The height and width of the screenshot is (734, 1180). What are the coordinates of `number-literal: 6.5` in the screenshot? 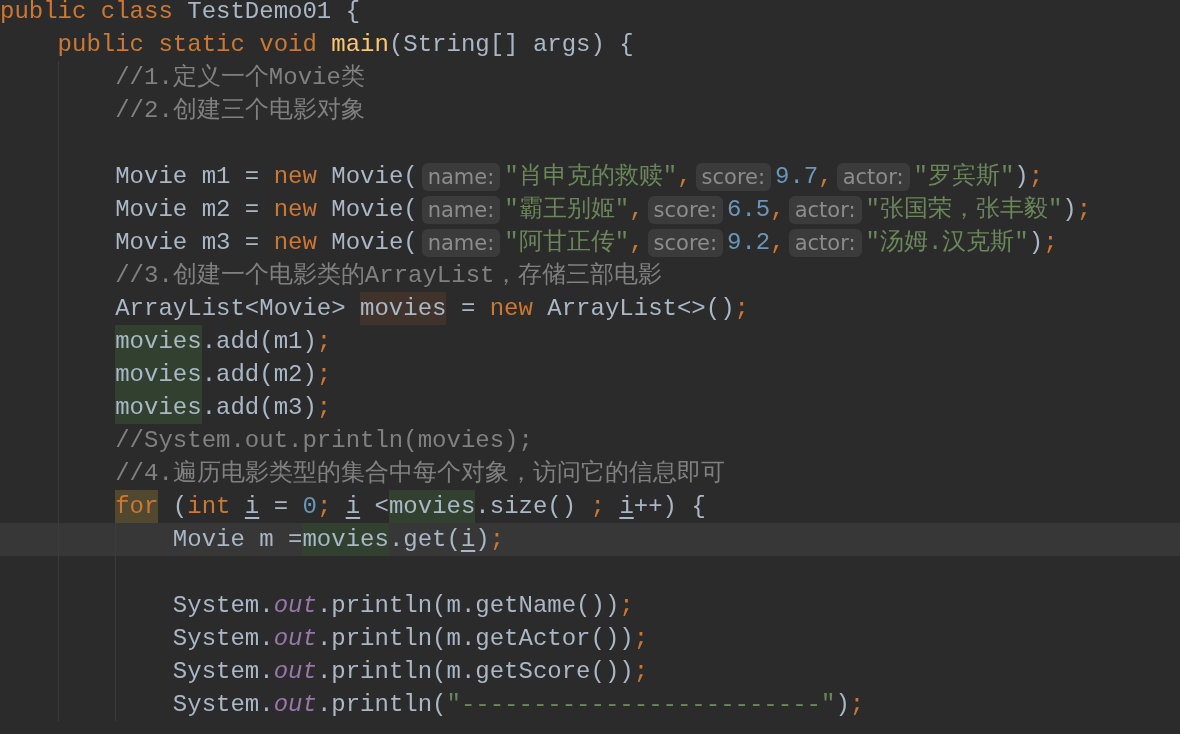 It's located at (749, 210).